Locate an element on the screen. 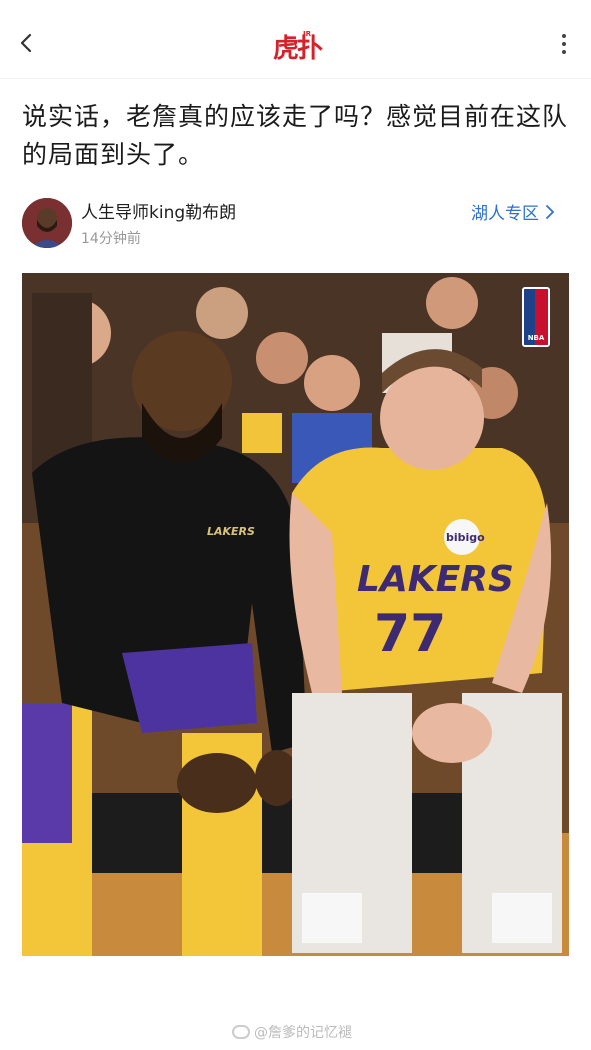 The width and height of the screenshot is (591, 1050). more-vertical-icon is located at coordinates (564, 44).